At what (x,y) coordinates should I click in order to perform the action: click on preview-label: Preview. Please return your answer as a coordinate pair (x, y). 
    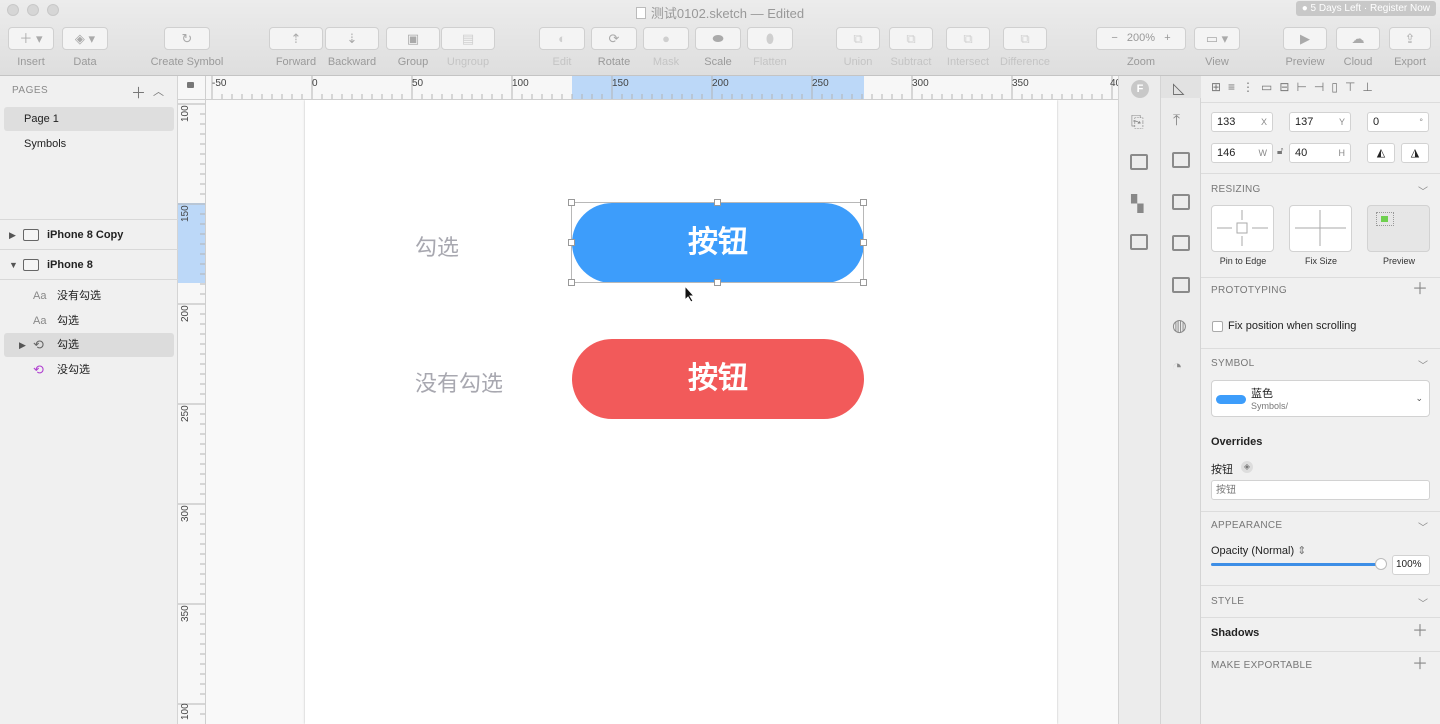
    Looking at the image, I should click on (1398, 261).